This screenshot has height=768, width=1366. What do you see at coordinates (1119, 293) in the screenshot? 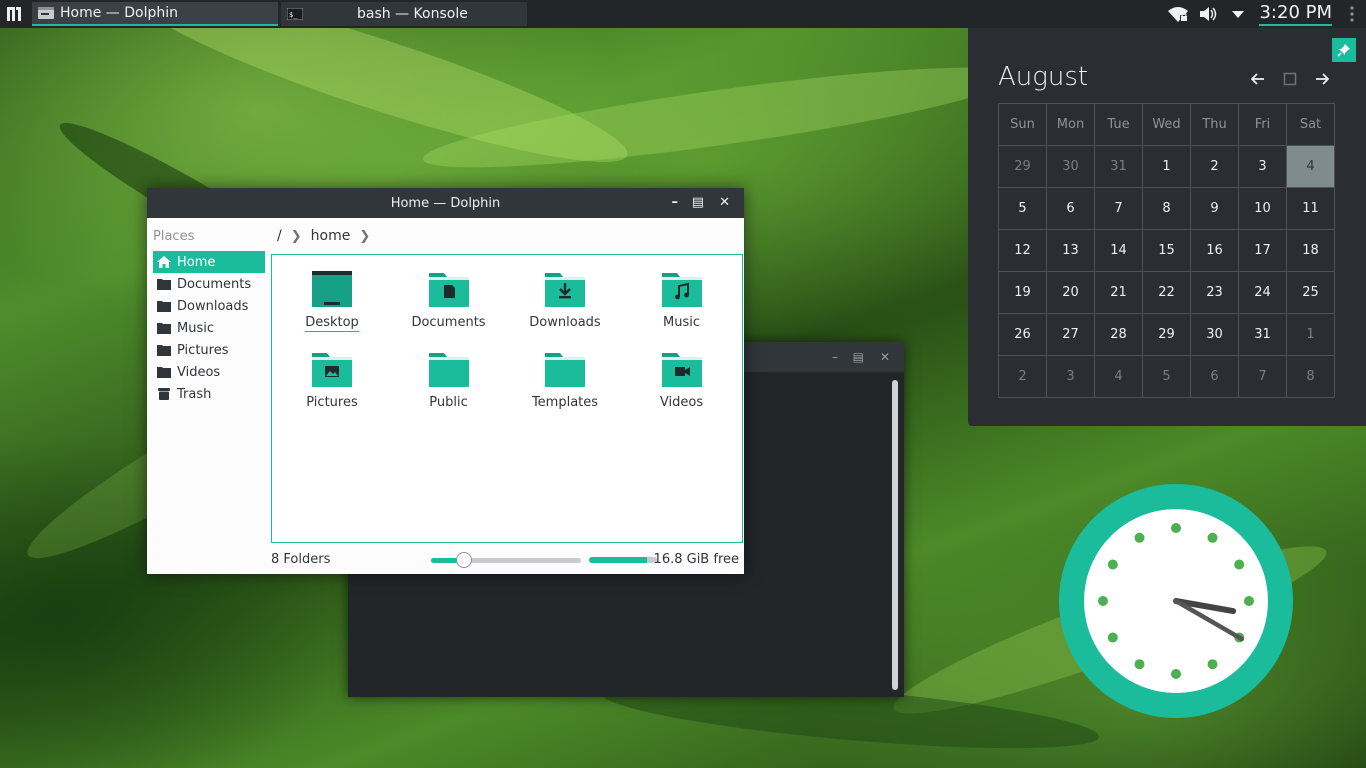
I see `calendar-day: 21` at bounding box center [1119, 293].